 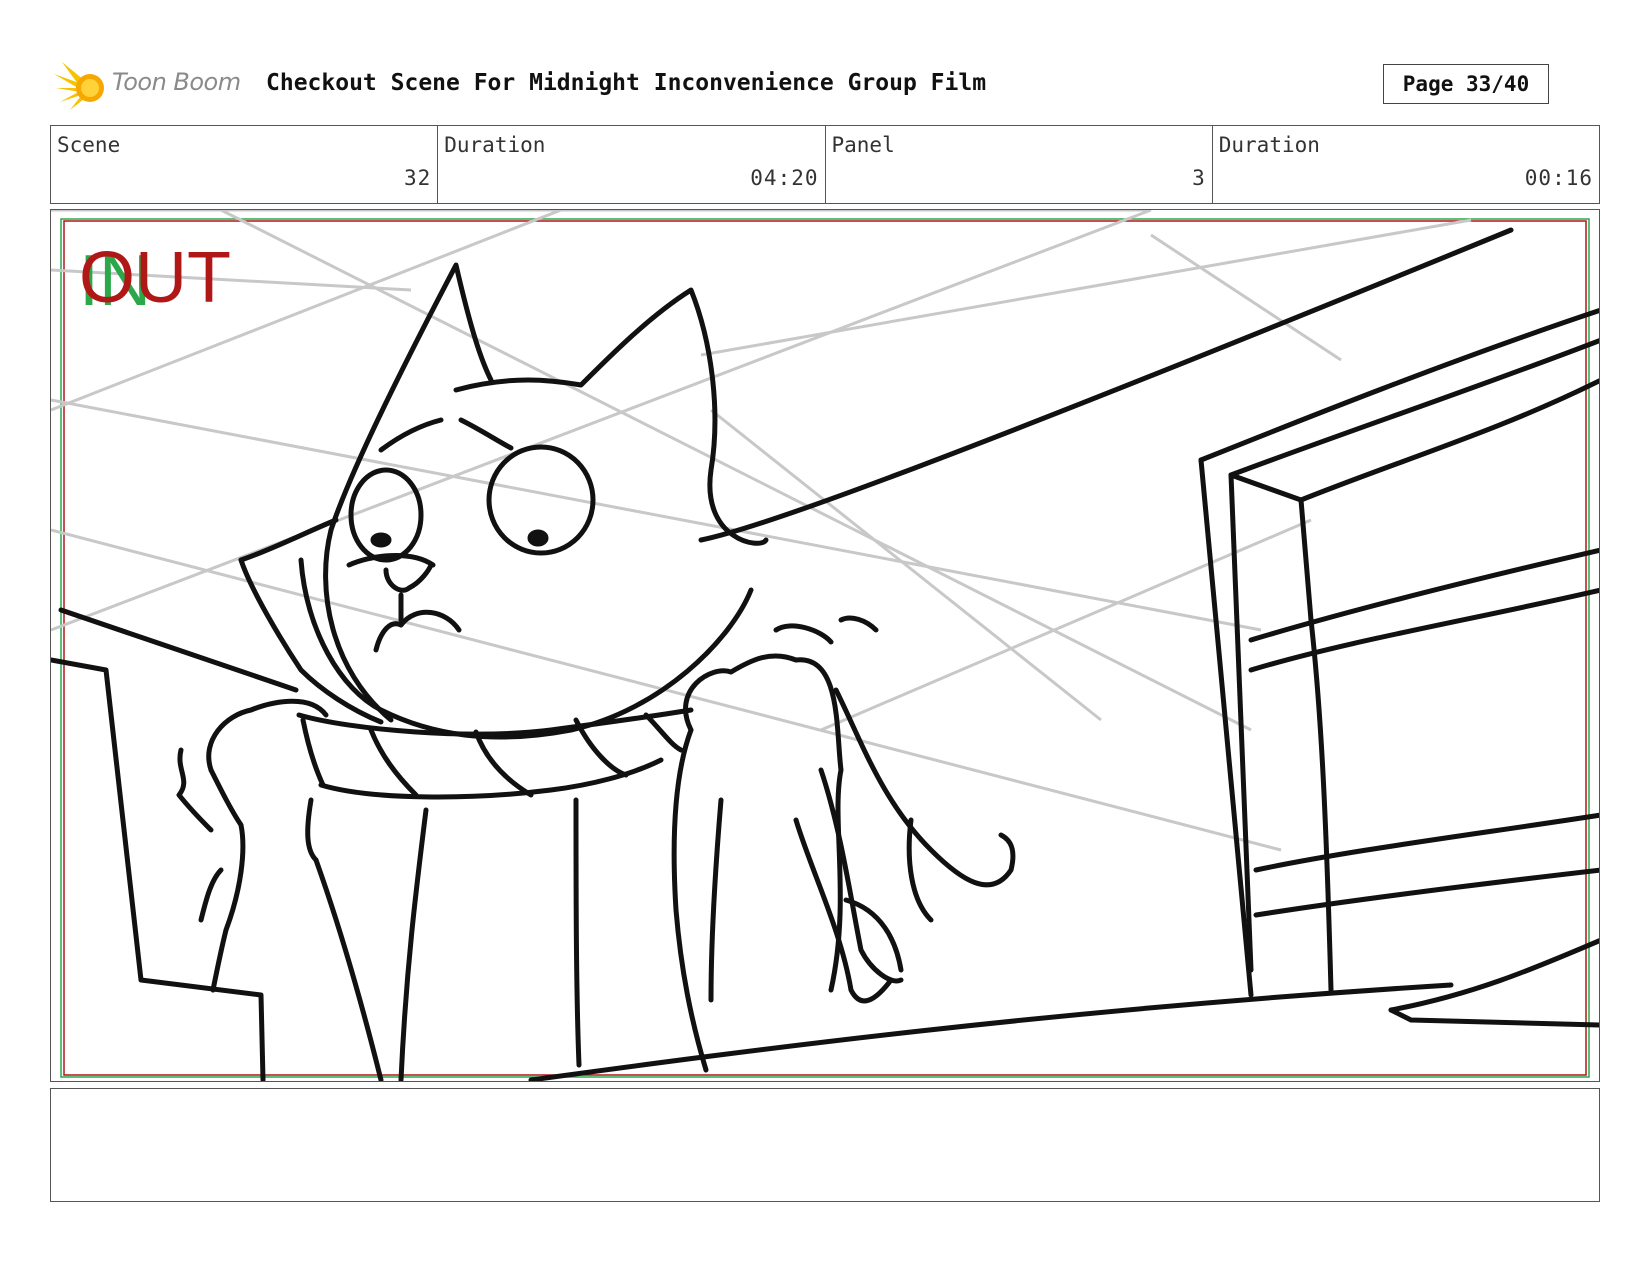 I want to click on sunburst-icon, so click(x=79, y=86).